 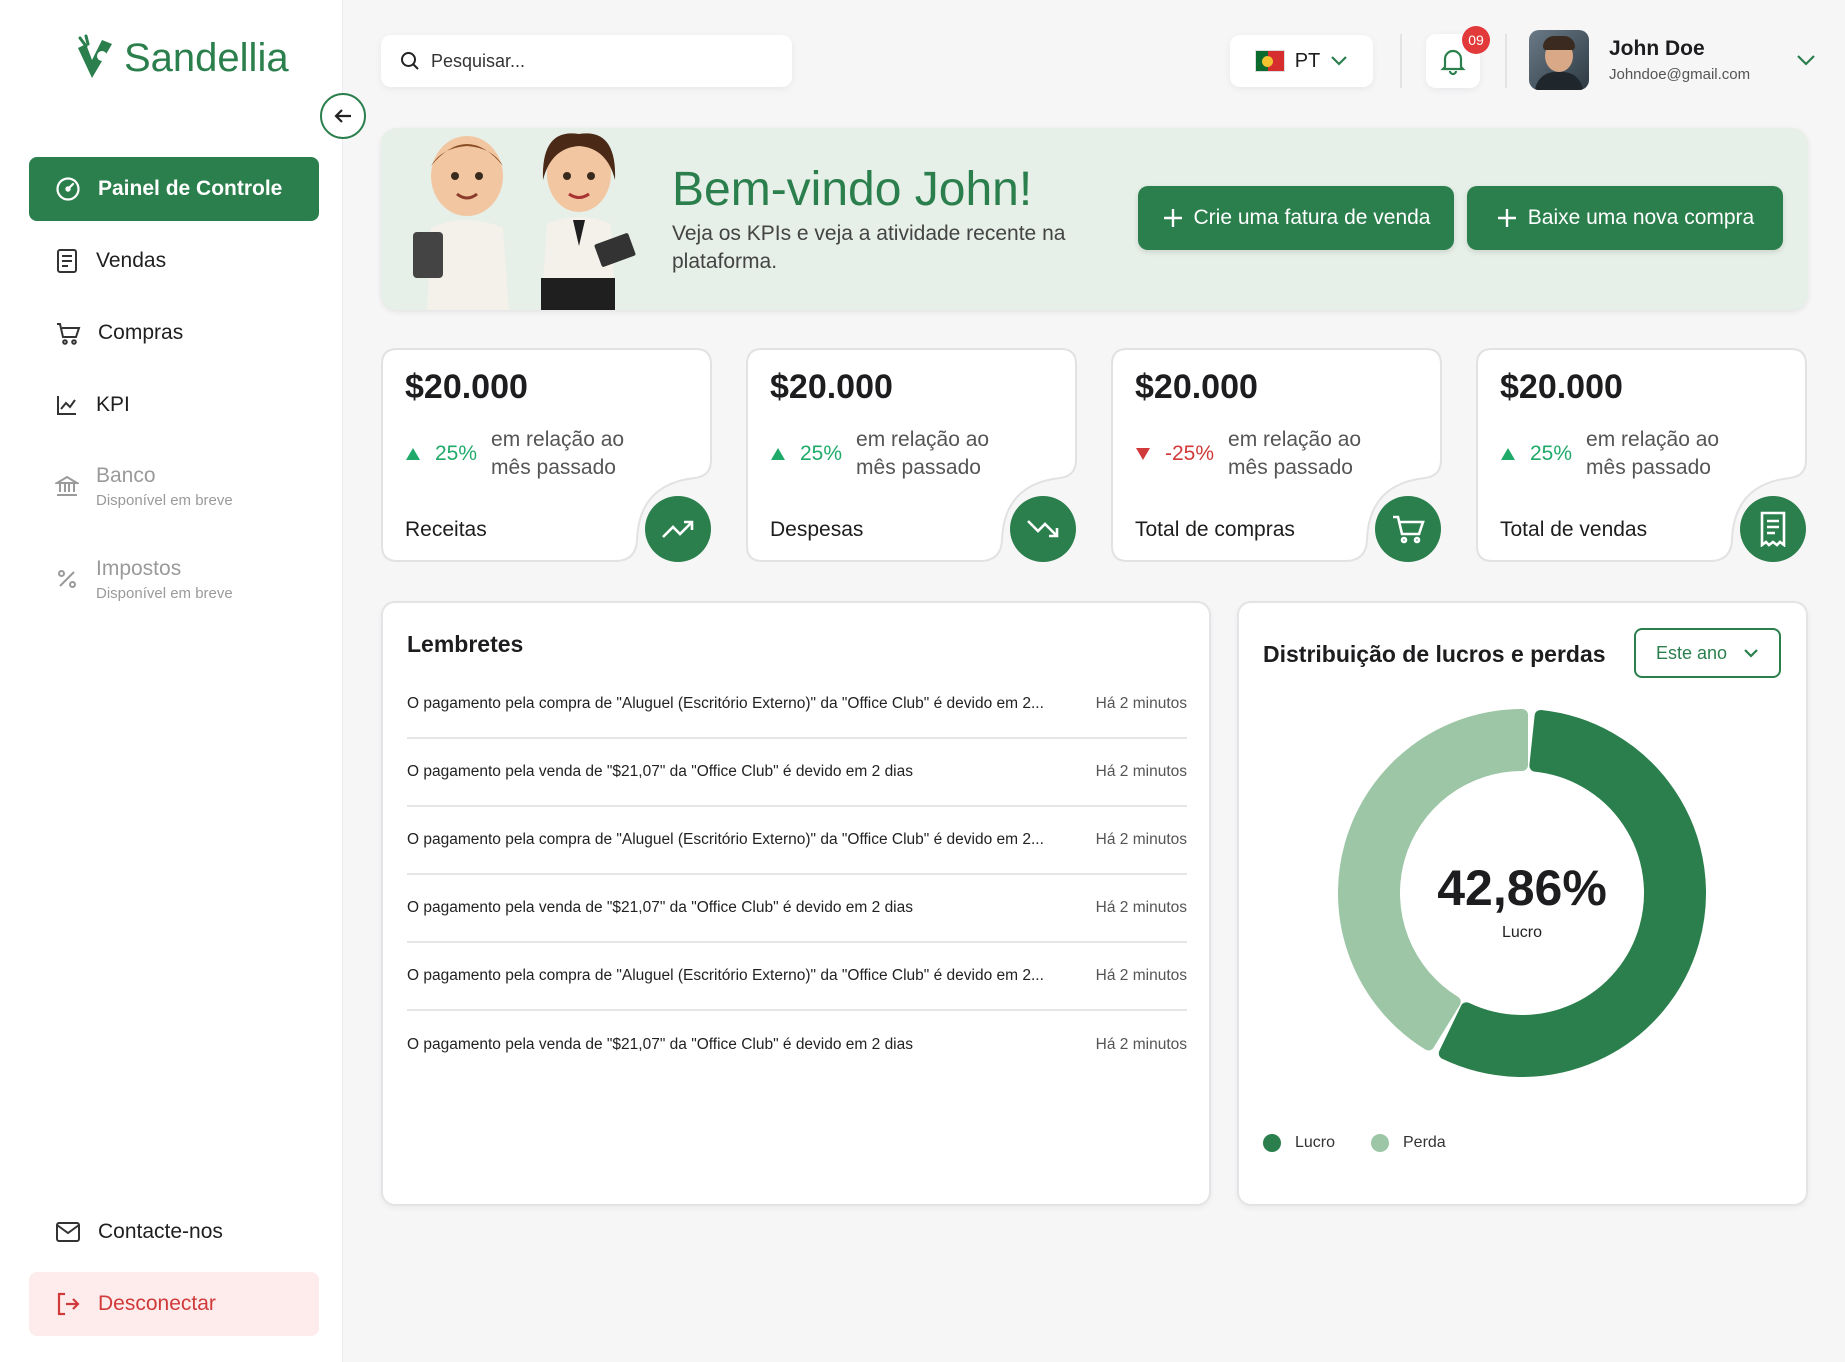 I want to click on legend-label: Lucro, so click(x=1315, y=1142).